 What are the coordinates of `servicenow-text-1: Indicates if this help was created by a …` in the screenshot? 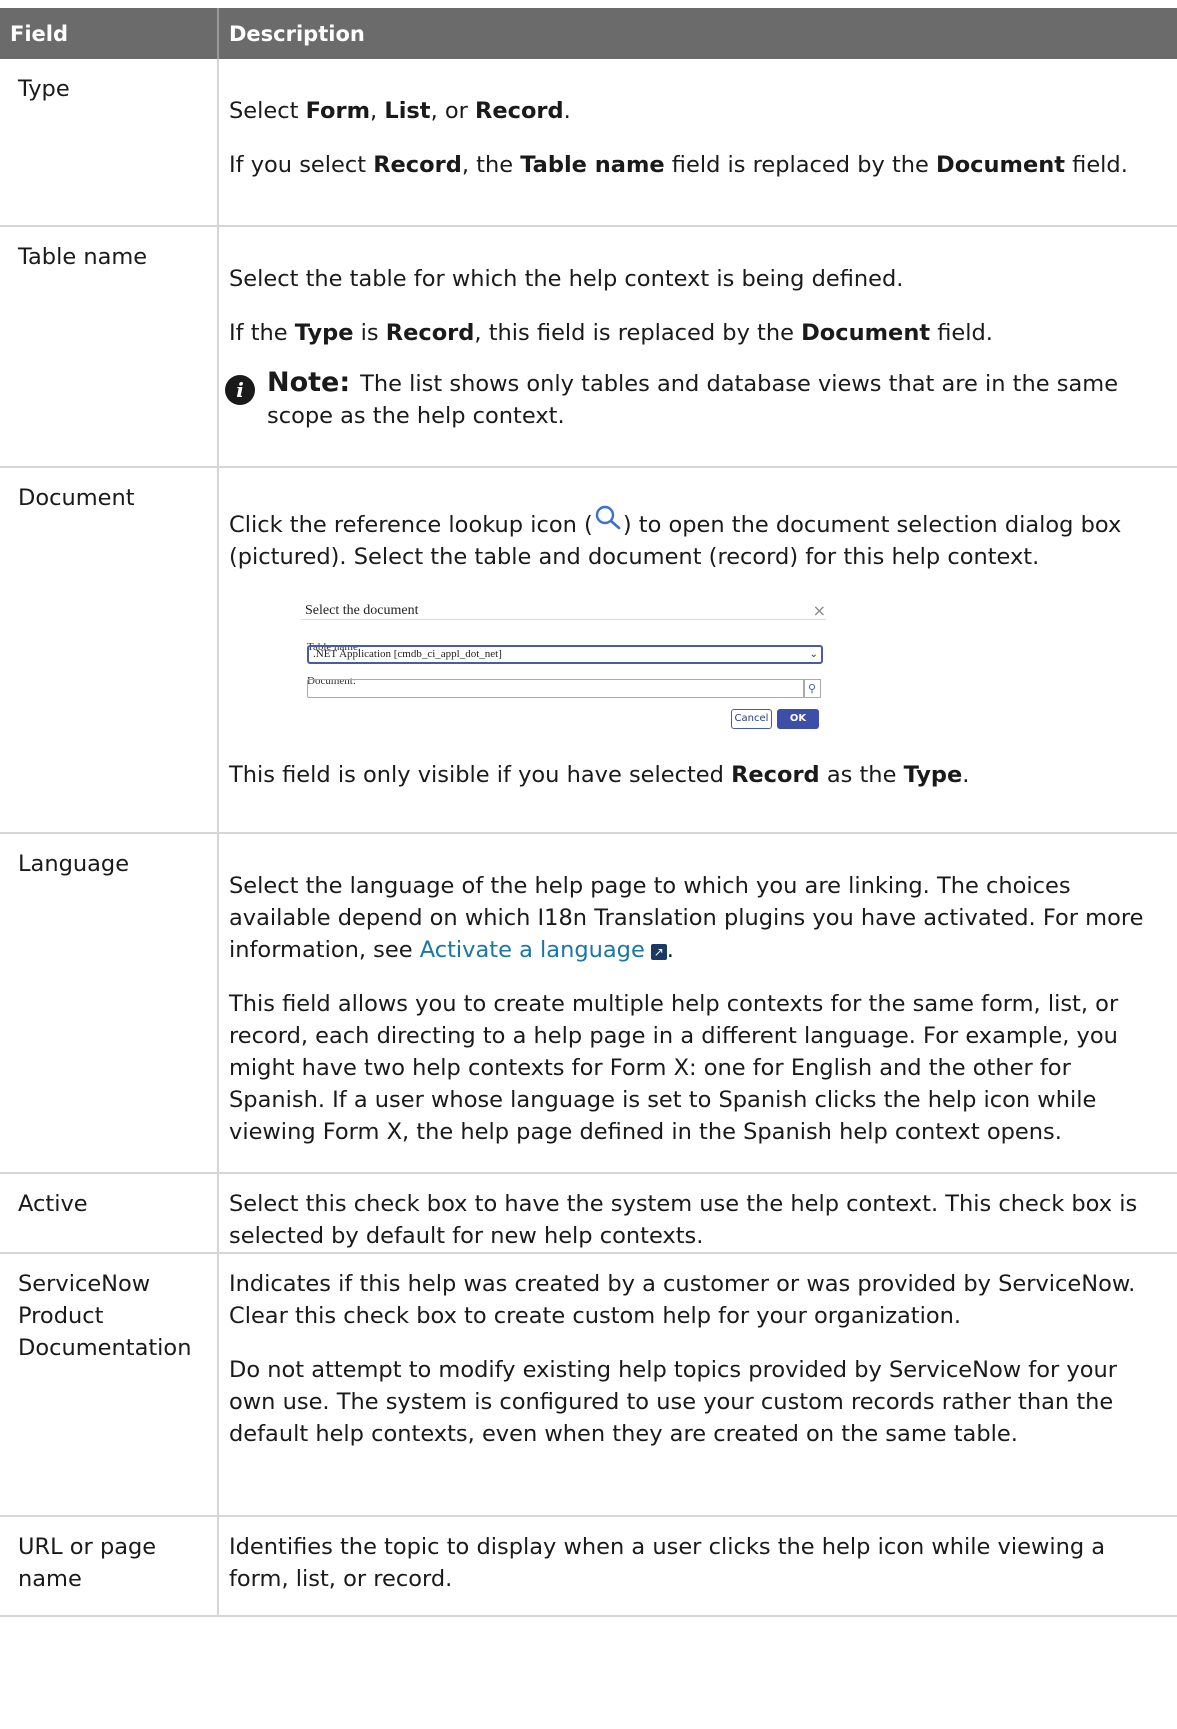 It's located at (682, 1300).